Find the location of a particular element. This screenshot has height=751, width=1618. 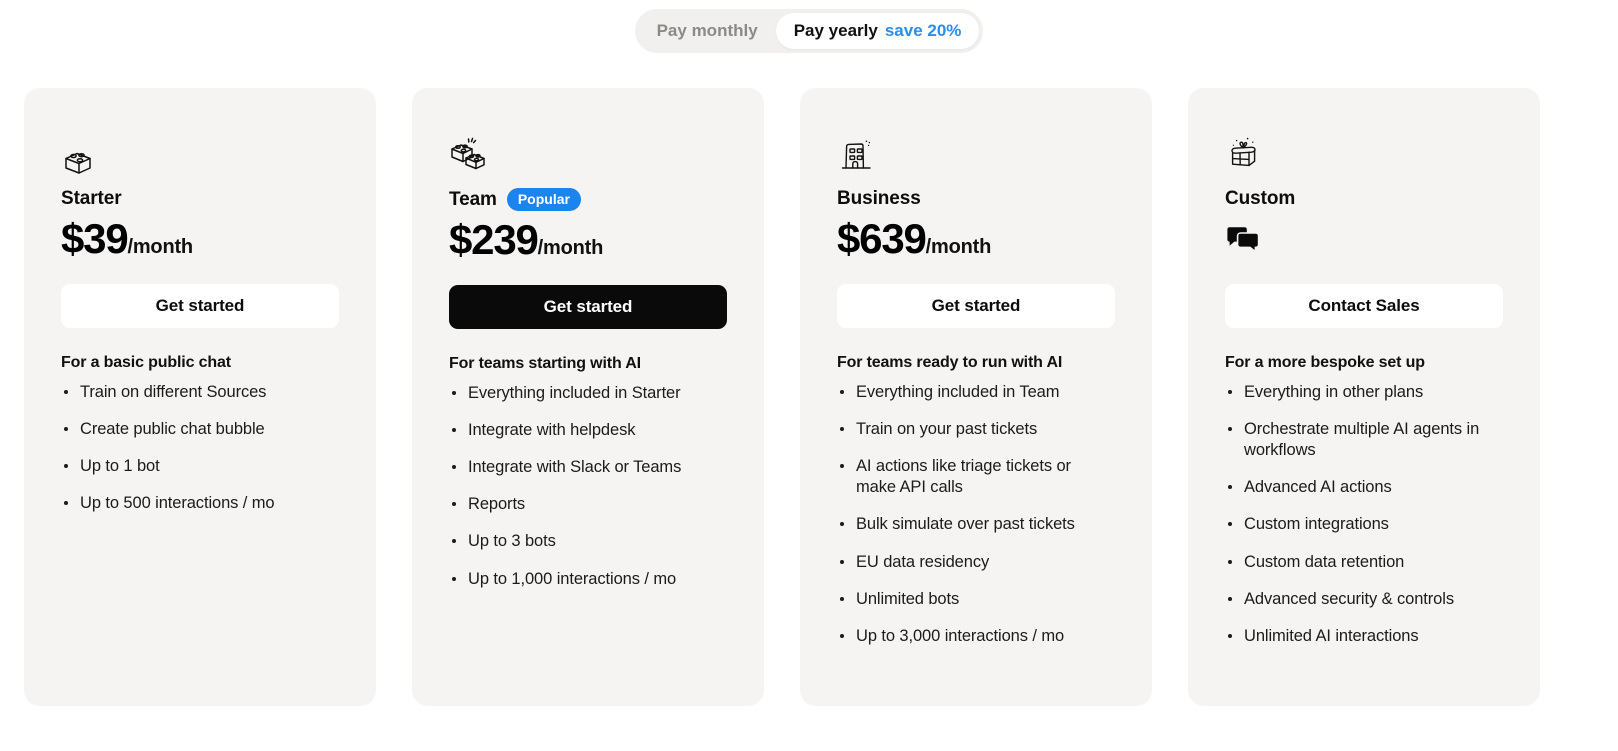

plan-price-team: $239 /month is located at coordinates (588, 245).